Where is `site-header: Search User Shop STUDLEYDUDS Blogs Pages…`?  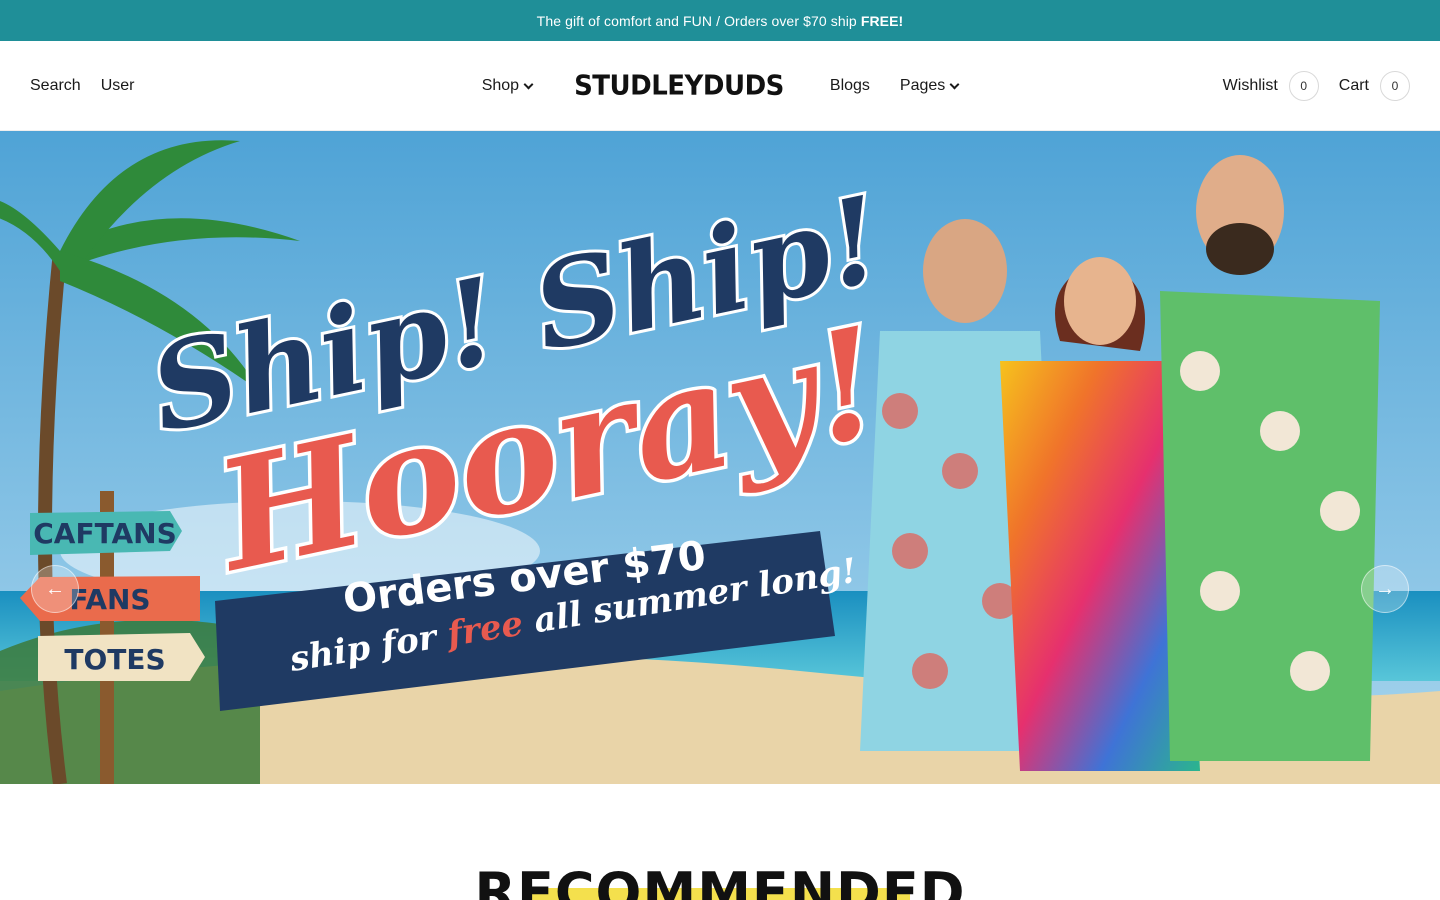 site-header: Search User Shop STUDLEYDUDS Blogs Pages… is located at coordinates (720, 86).